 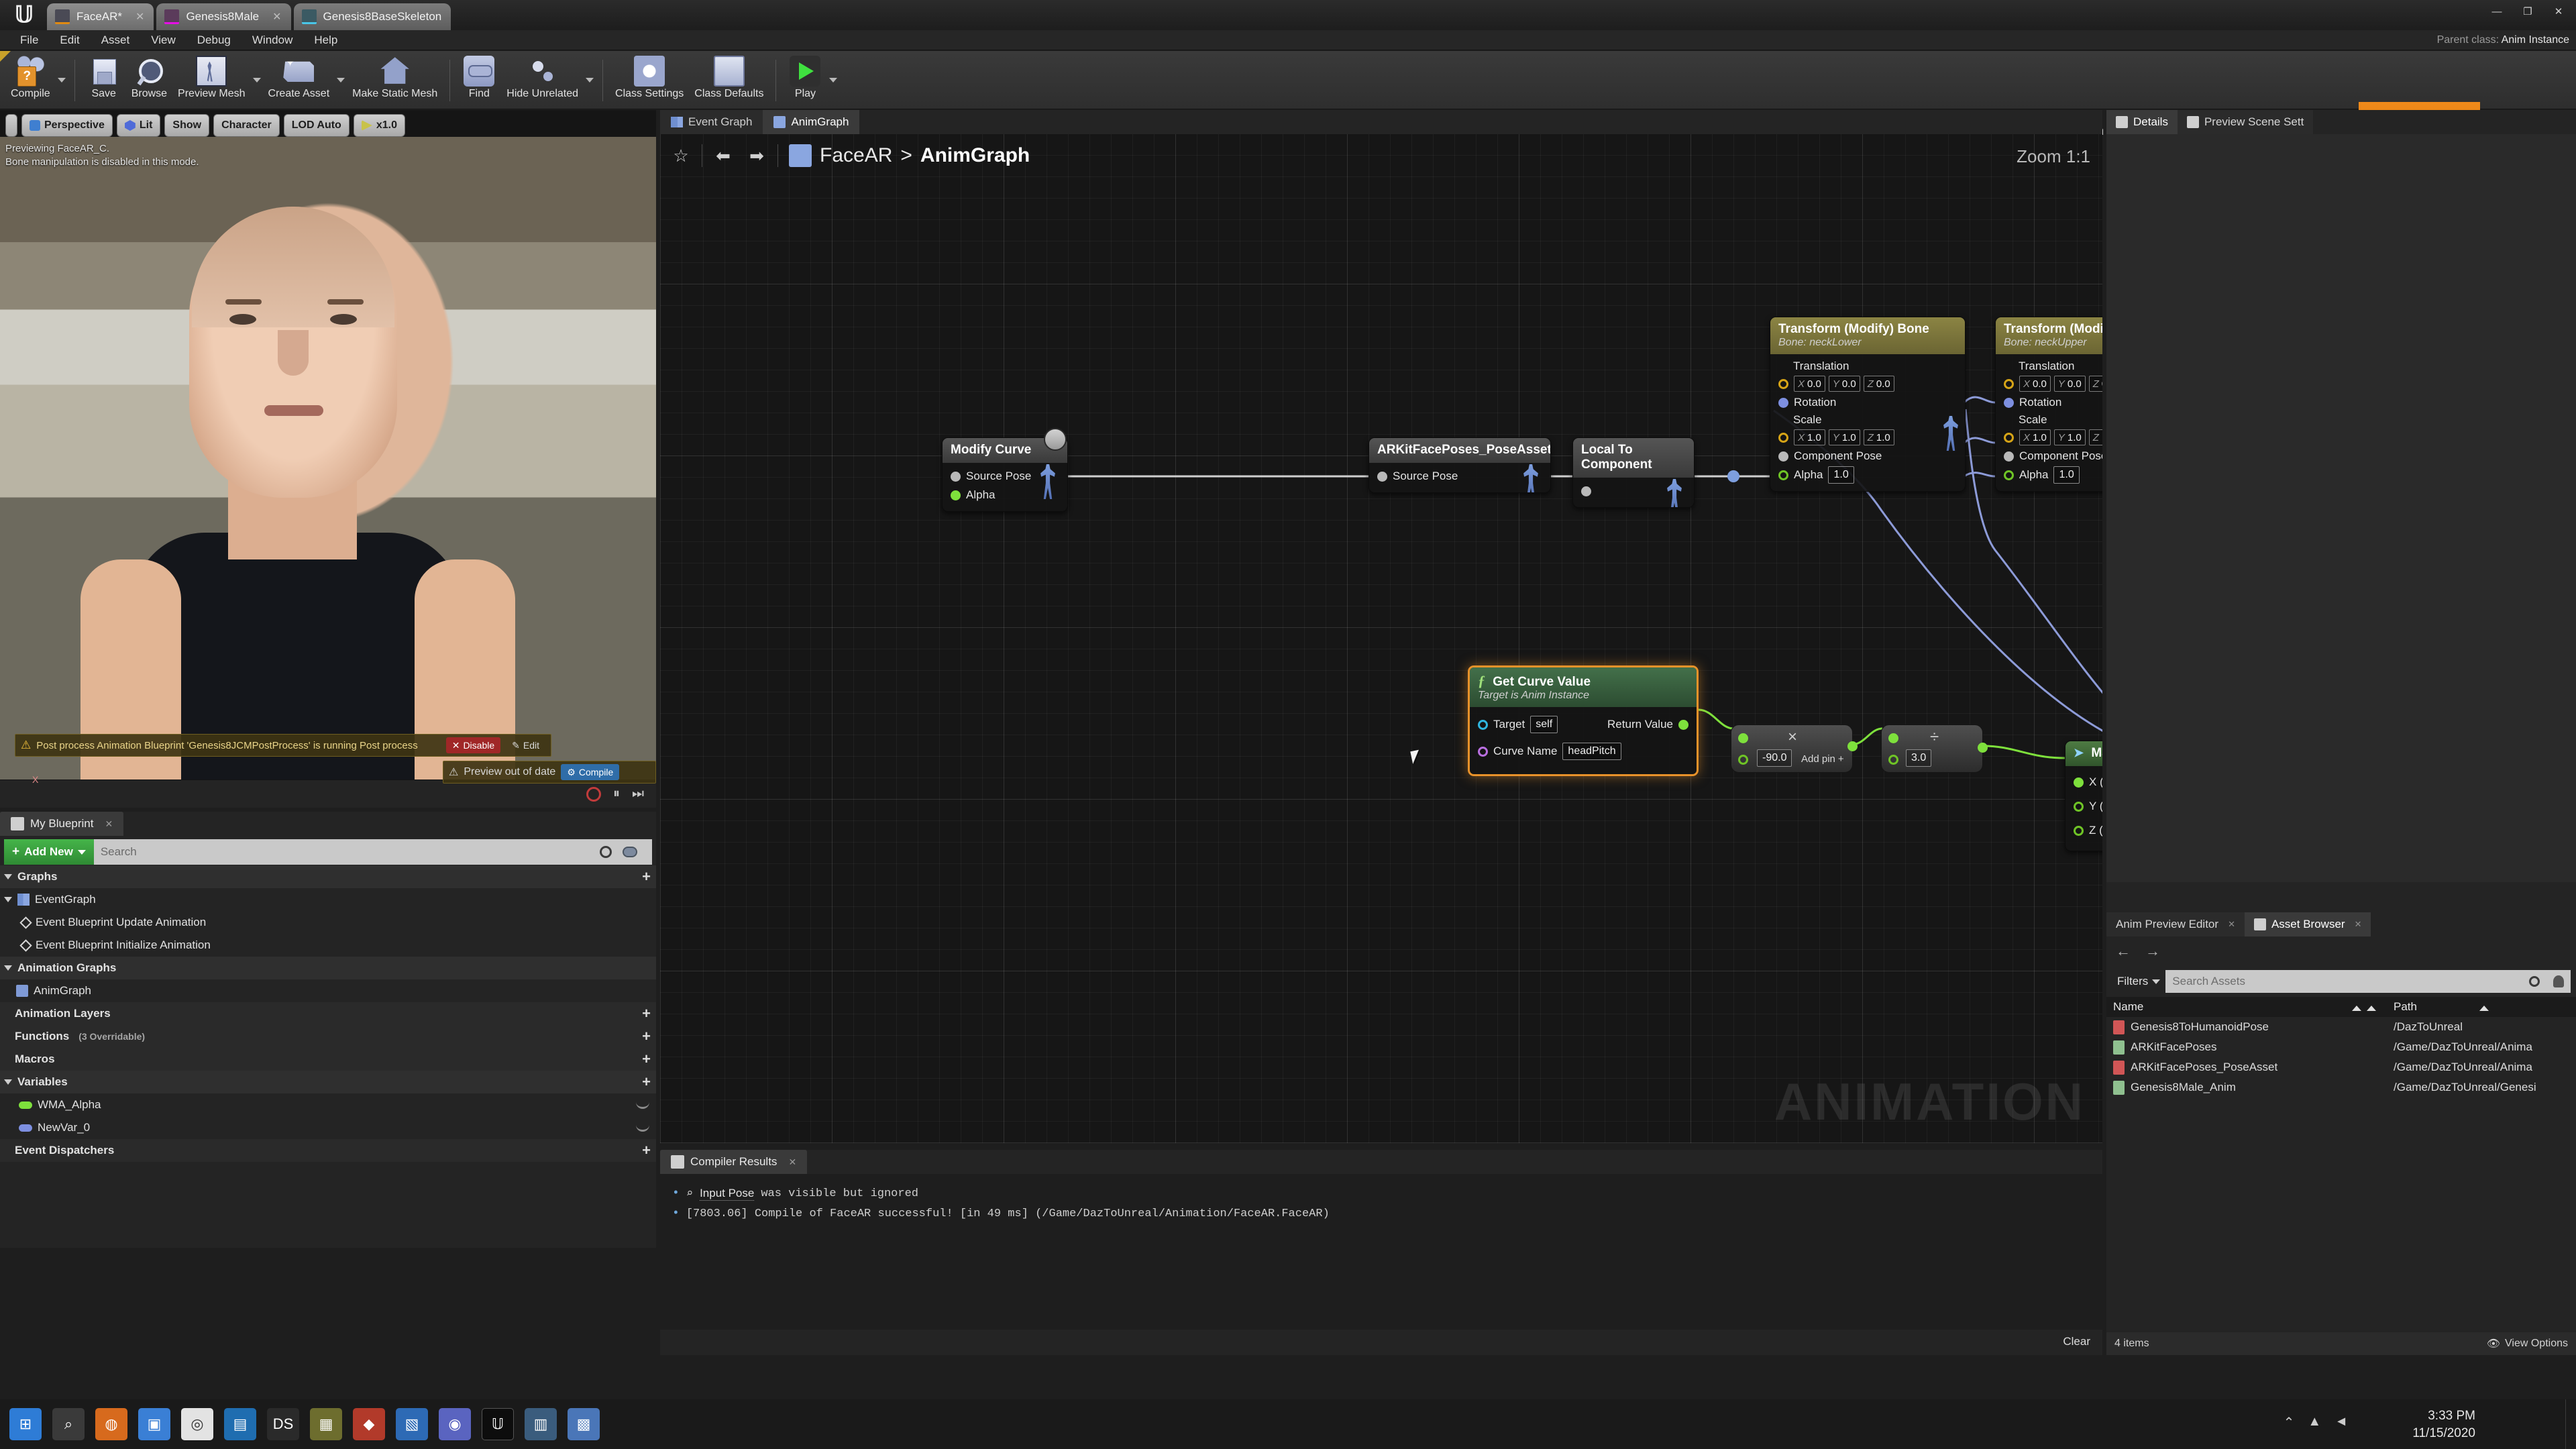 What do you see at coordinates (62, 824) in the screenshot?
I see `tab-my-blueprint: My Blueprint ✕` at bounding box center [62, 824].